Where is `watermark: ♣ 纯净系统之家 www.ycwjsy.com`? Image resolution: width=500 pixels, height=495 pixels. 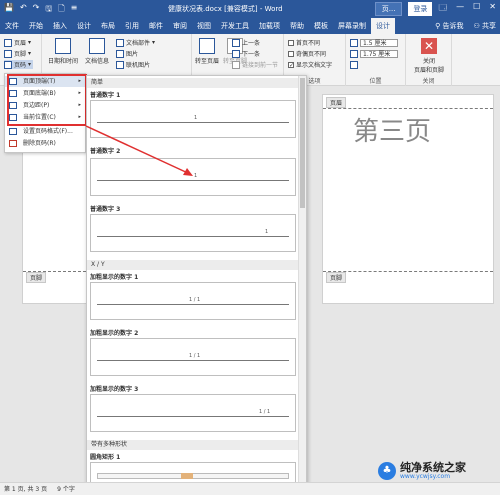
watermark: ♣ 纯净系统之家 www.ycwjsy.com is located at coordinates (422, 471).